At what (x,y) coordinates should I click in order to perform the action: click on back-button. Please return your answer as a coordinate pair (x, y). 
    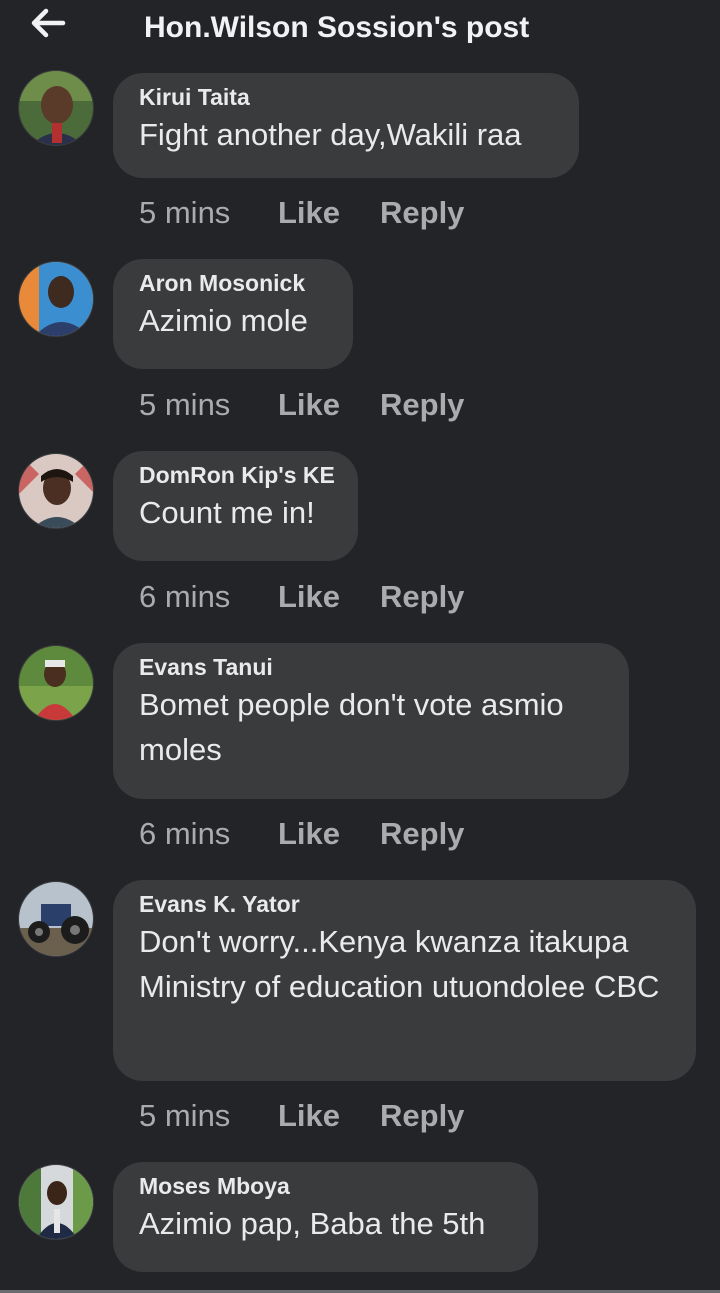
    Looking at the image, I should click on (48, 23).